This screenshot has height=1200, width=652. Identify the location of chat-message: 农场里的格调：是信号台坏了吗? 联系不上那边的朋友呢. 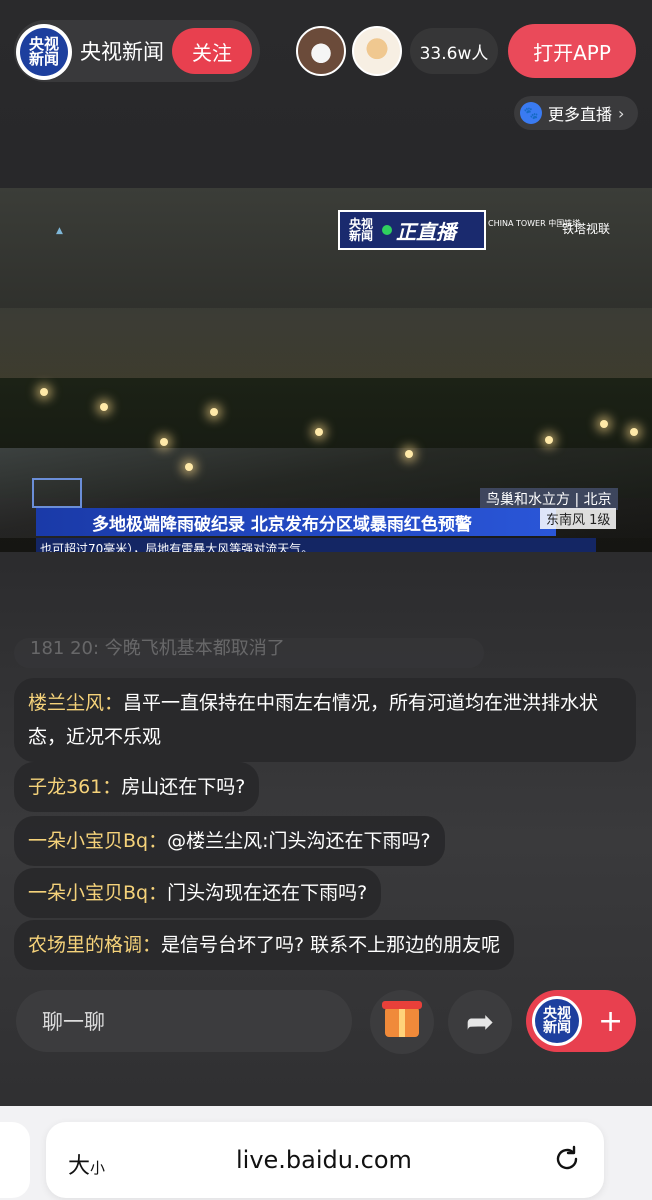
(264, 945).